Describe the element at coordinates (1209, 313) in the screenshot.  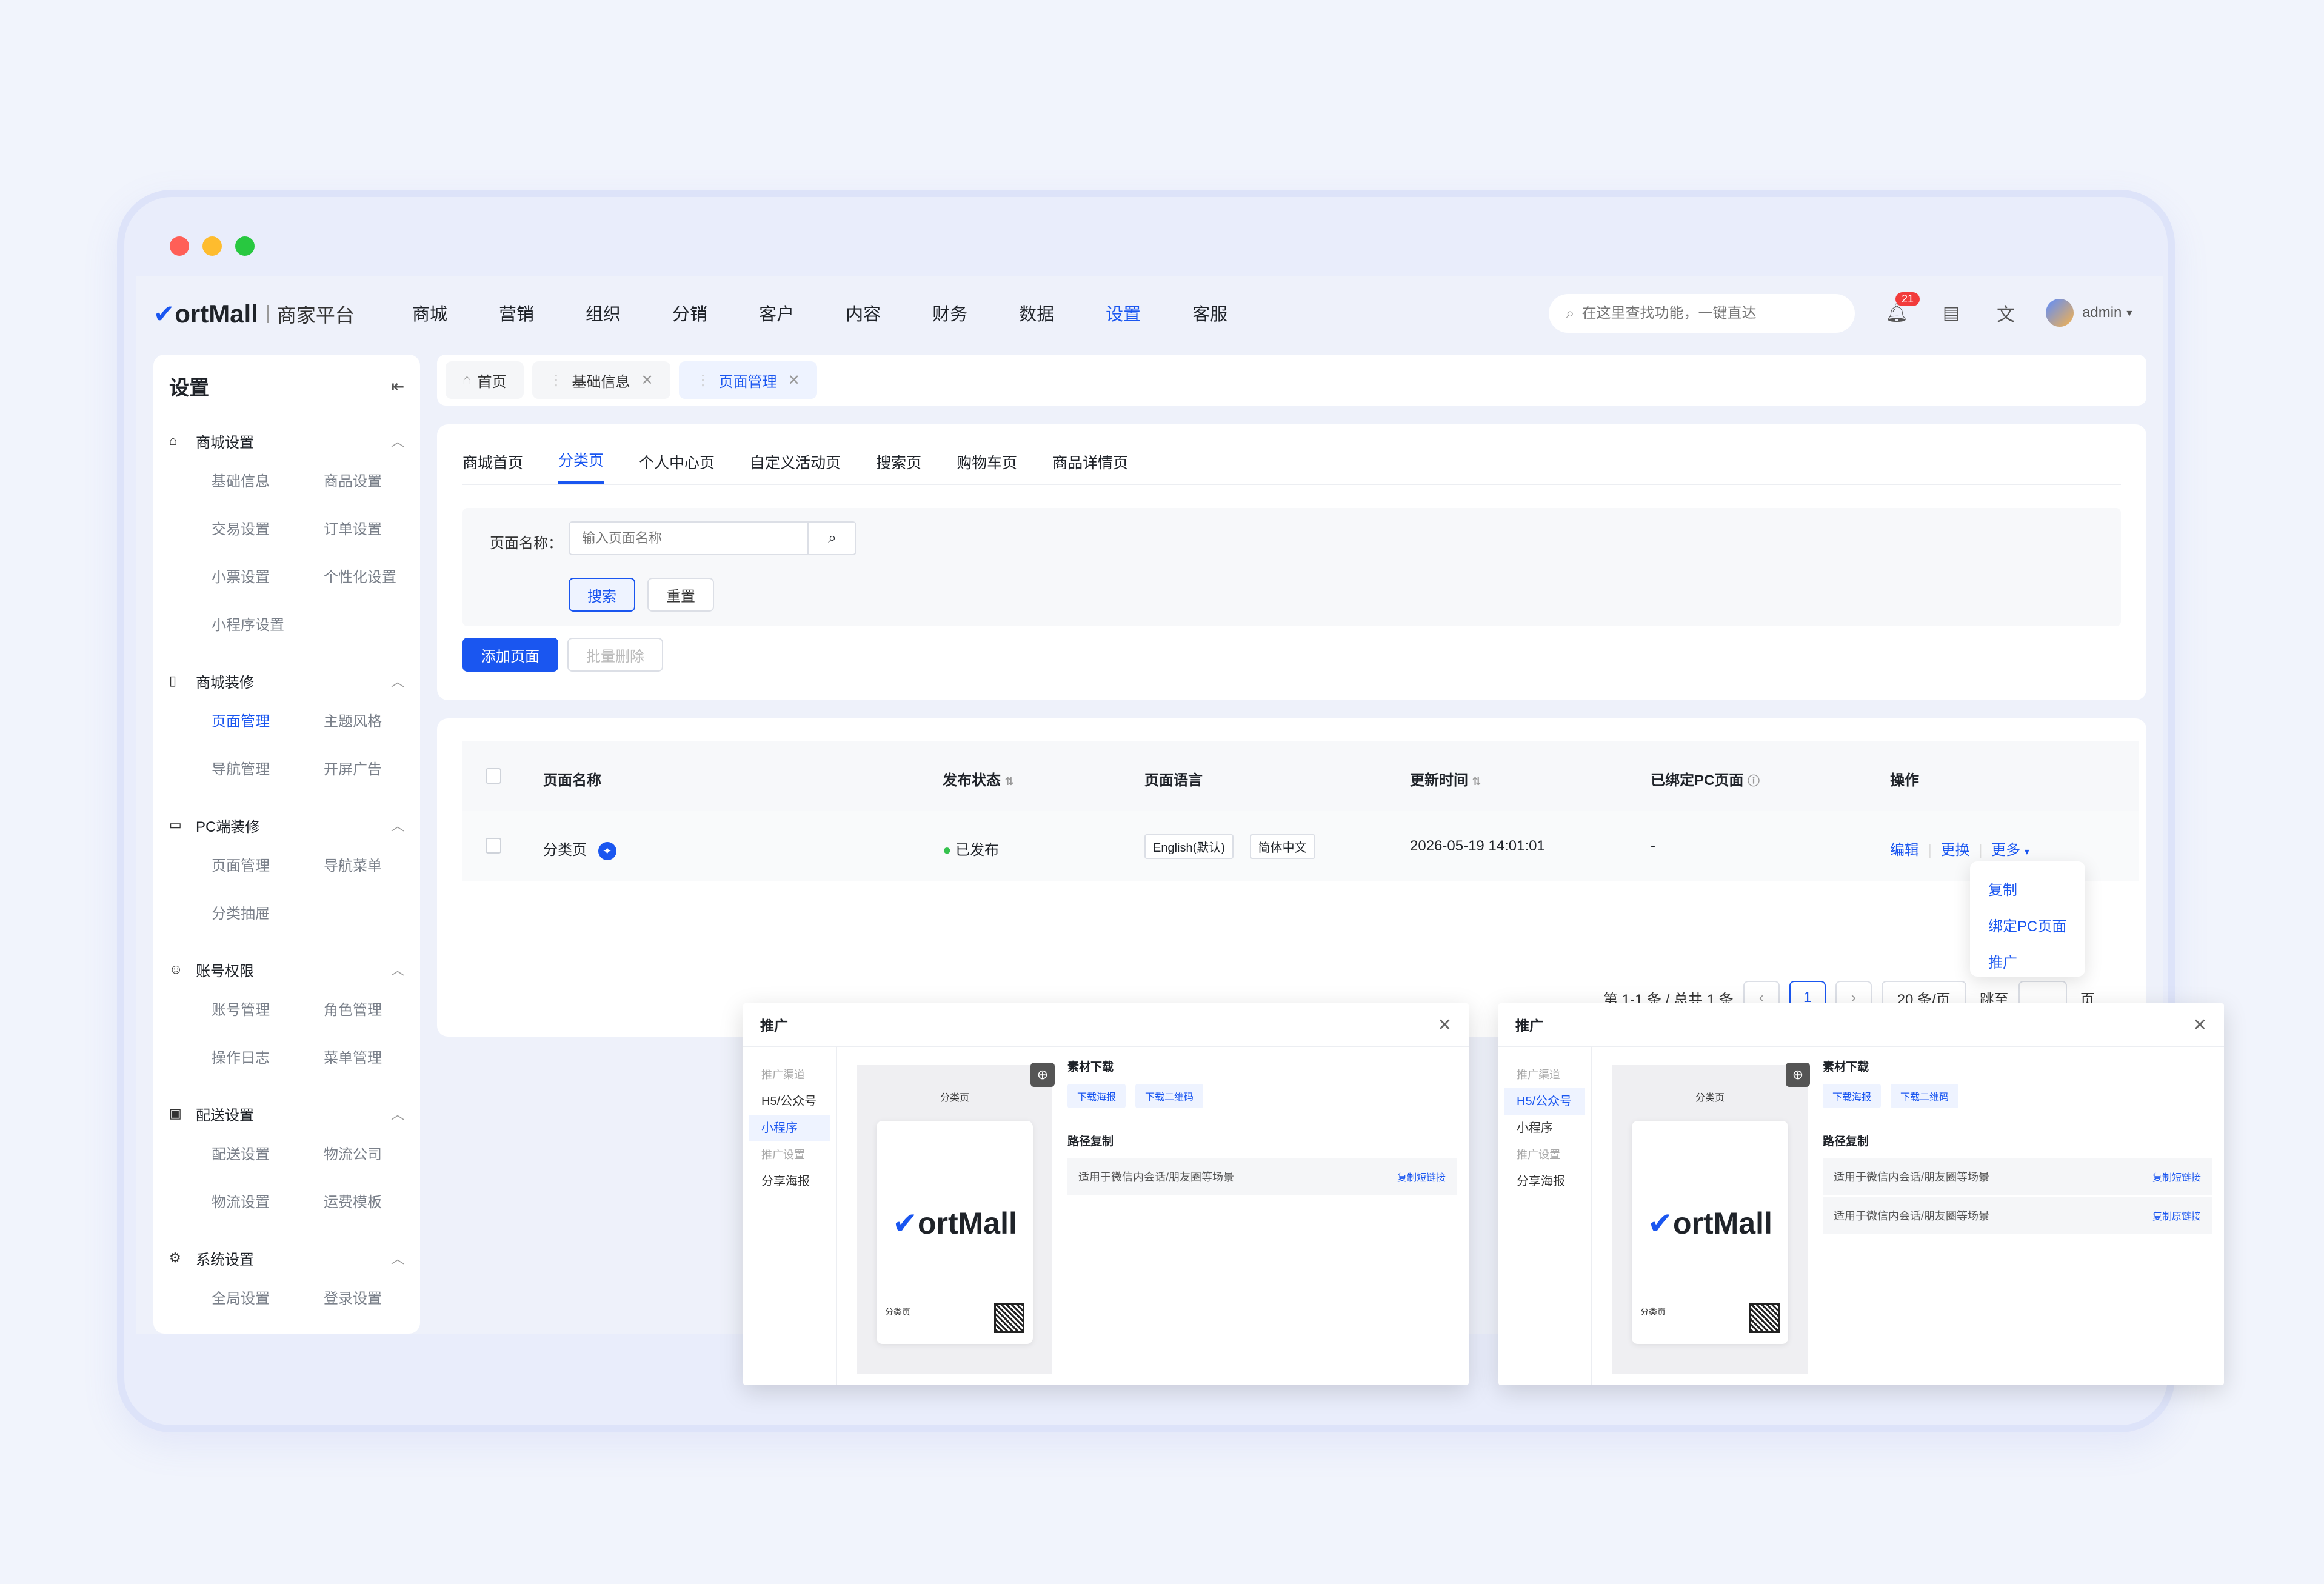
I see `menu-item: 客服` at that location.